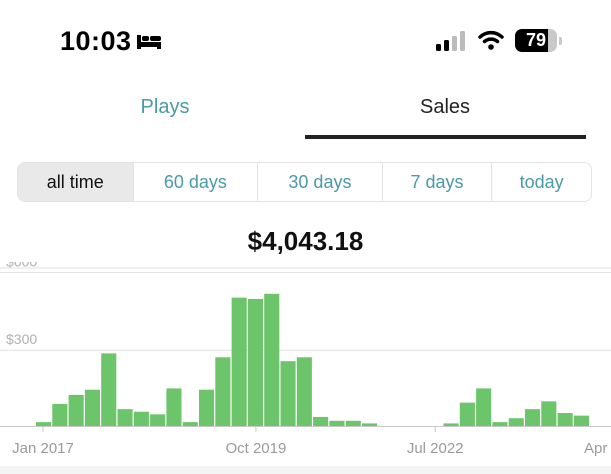 This screenshot has height=474, width=611. I want to click on range-all-time: all time, so click(76, 182).